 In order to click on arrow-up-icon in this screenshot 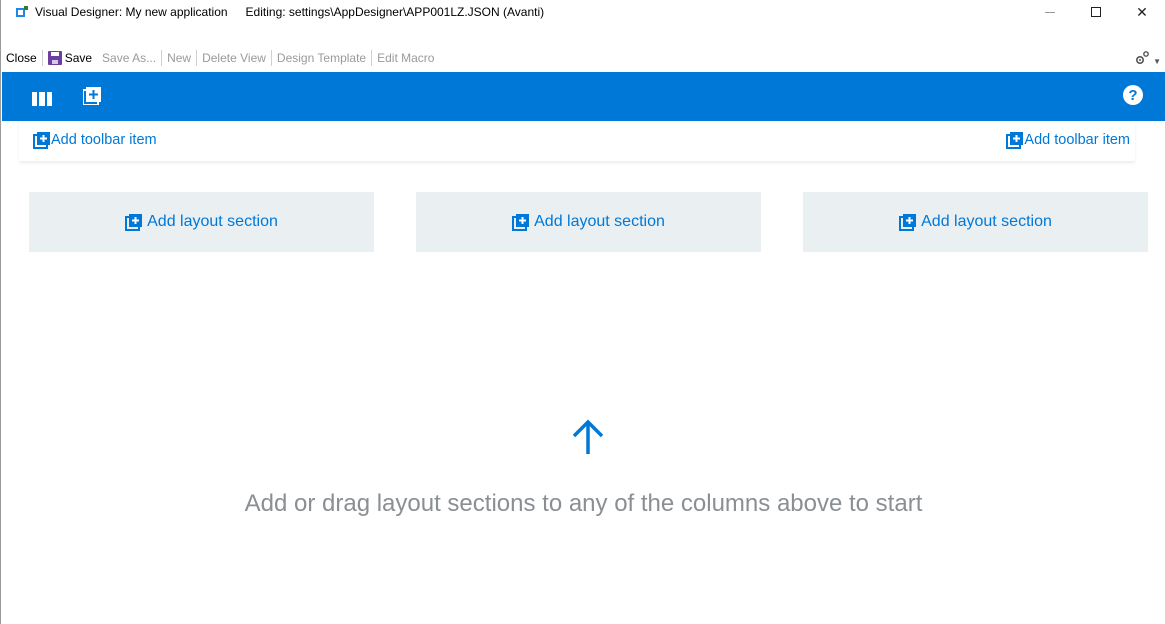, I will do `click(588, 436)`.